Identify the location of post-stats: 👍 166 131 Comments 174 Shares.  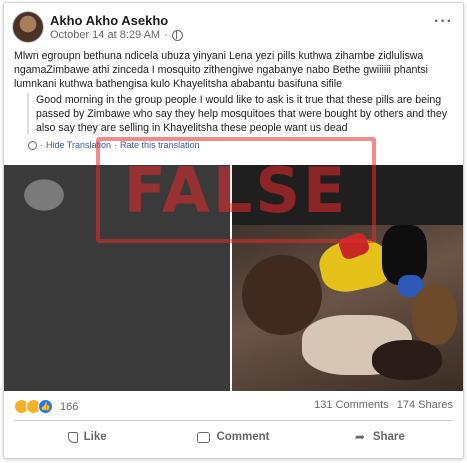
(233, 407).